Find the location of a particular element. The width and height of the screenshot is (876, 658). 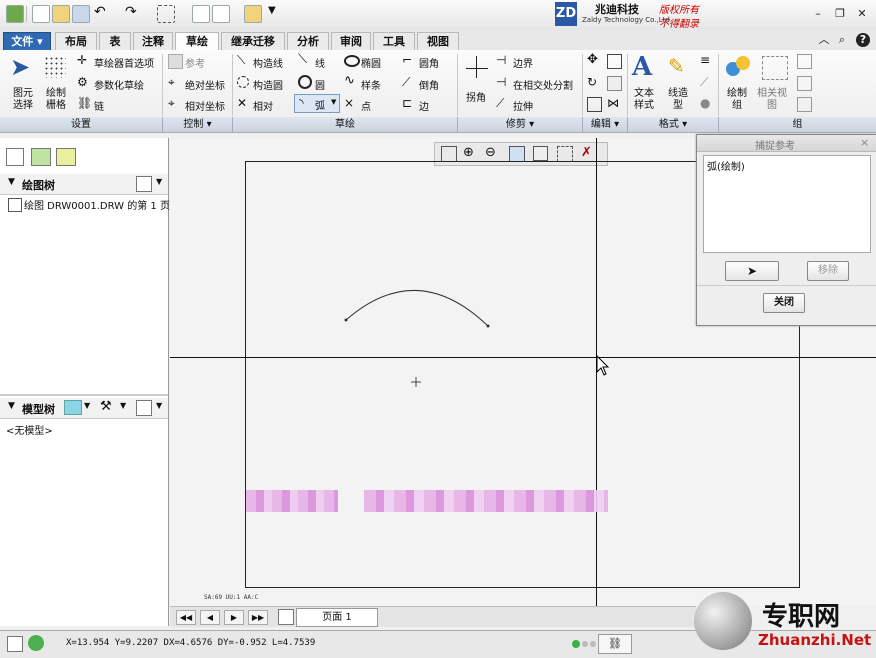

collapse-ribbon-icon: ︿ is located at coordinates (824, 40).